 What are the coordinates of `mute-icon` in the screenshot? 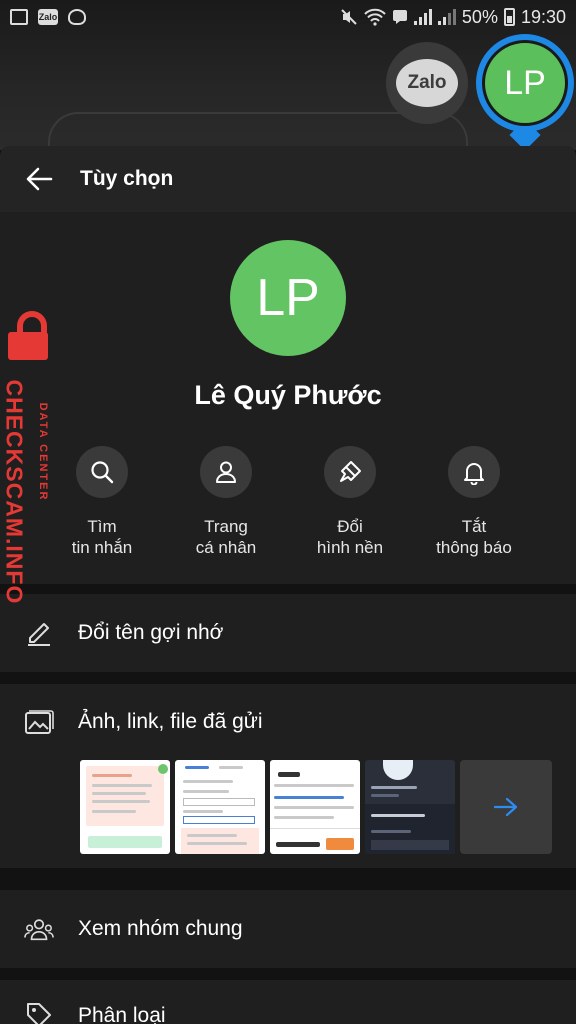 It's located at (349, 17).